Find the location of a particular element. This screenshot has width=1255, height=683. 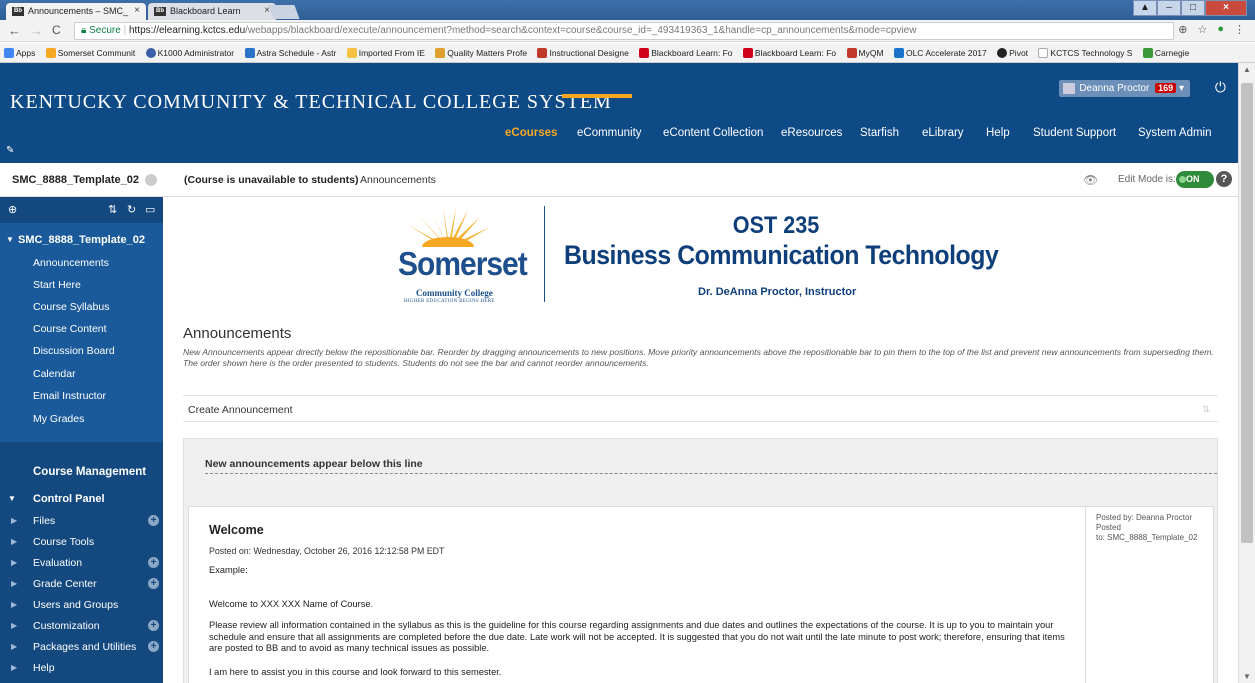

edit-pencil-icon: ✎ is located at coordinates (10, 150).